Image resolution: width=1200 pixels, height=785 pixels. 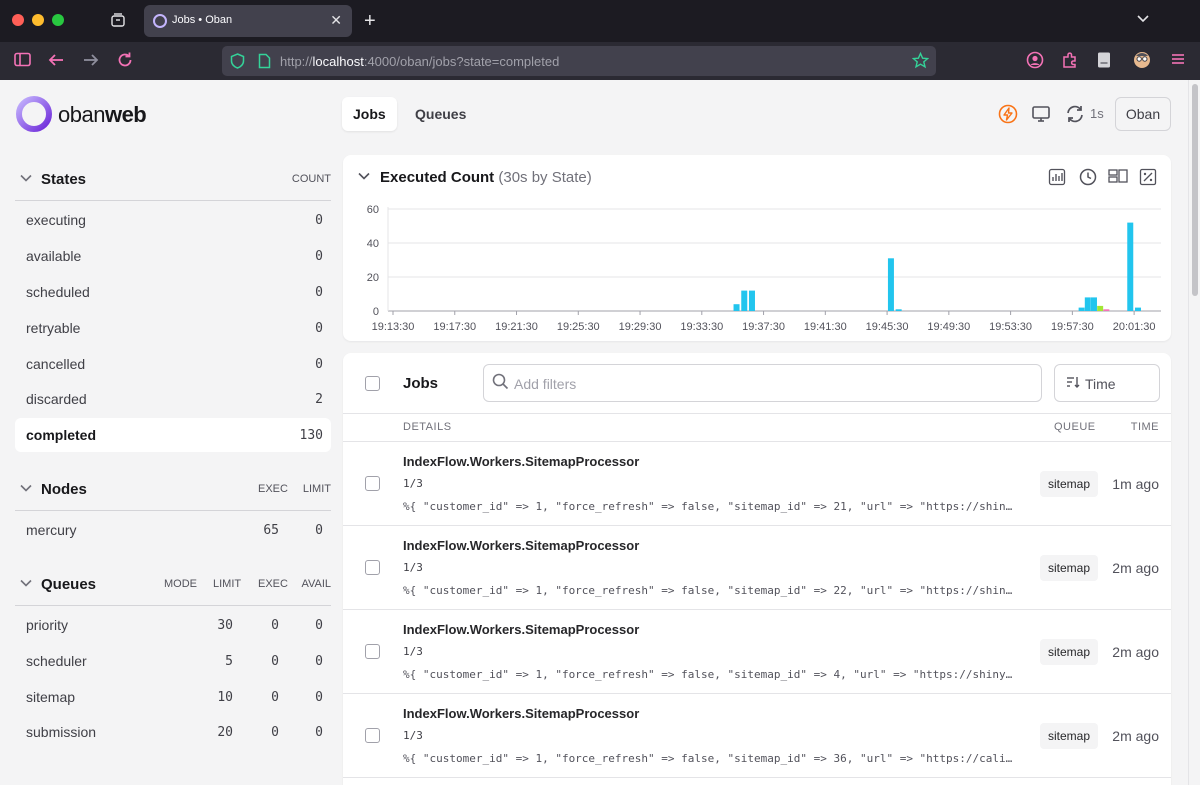 I want to click on job-attempt: 1/3, so click(x=413, y=651).